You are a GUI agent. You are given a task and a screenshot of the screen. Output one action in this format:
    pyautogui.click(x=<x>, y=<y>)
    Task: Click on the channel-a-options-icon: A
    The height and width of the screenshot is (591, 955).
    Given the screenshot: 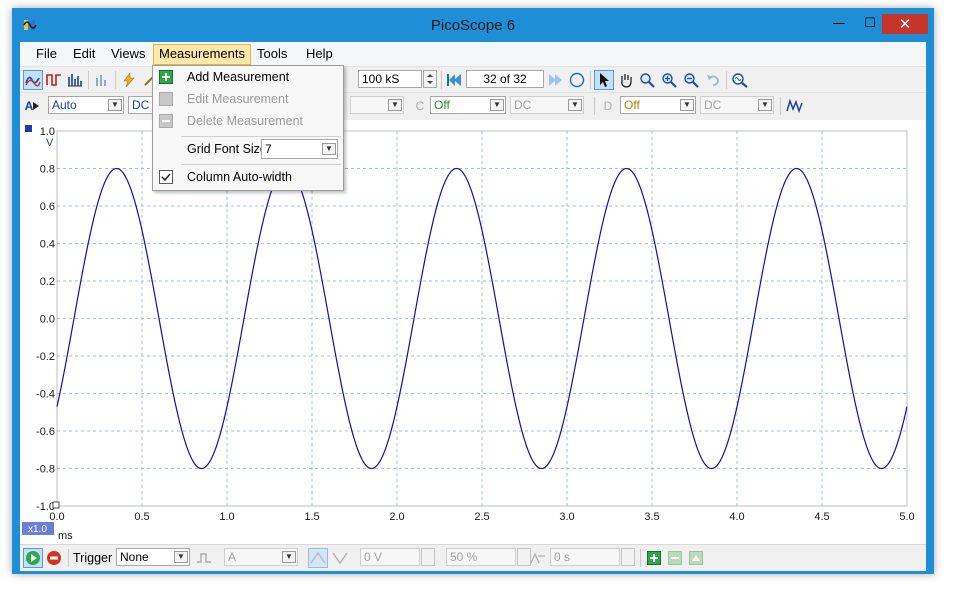 What is the action you would take?
    pyautogui.click(x=32, y=106)
    